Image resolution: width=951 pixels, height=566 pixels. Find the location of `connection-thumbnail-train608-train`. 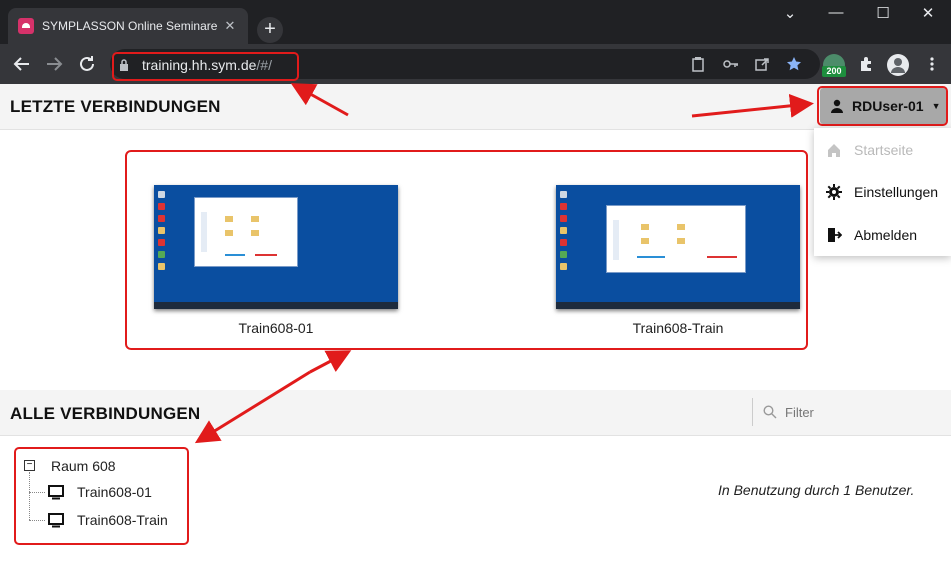

connection-thumbnail-train608-train is located at coordinates (678, 247).